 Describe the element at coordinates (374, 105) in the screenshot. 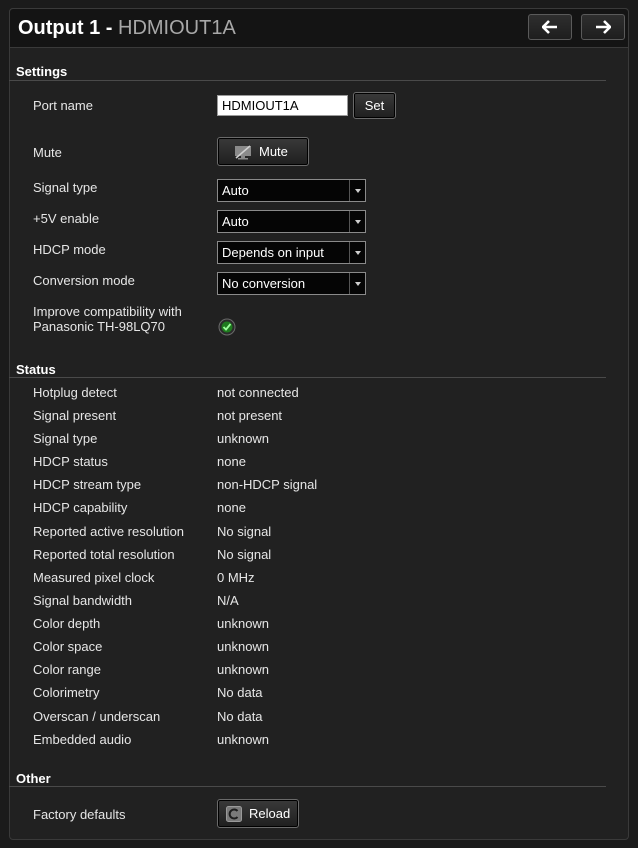

I see `set-port-name-button: Set` at that location.